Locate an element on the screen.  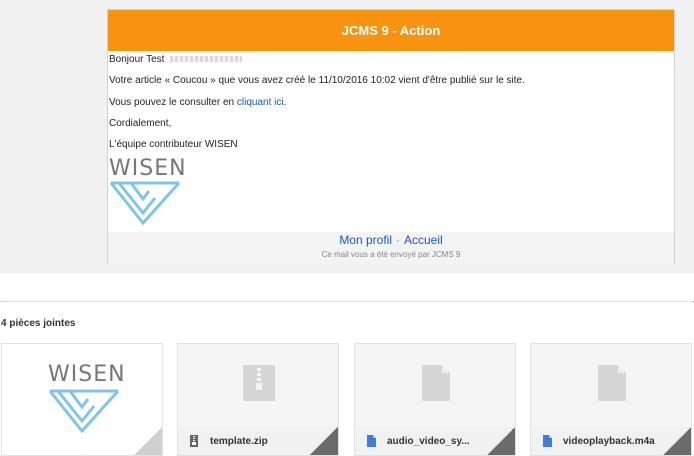
consult-link: cliquant ici is located at coordinates (260, 102).